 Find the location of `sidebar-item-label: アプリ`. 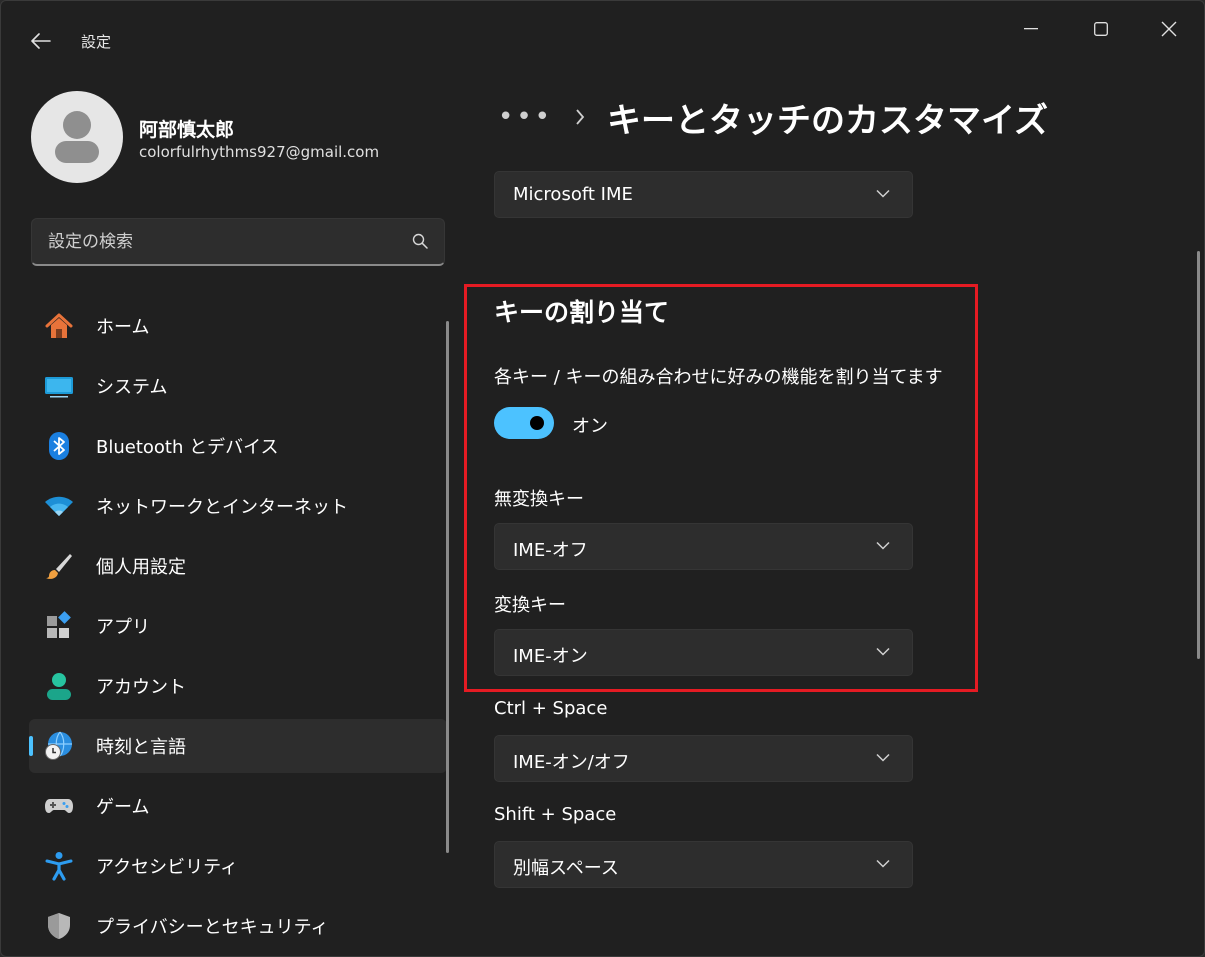

sidebar-item-label: アプリ is located at coordinates (123, 627).